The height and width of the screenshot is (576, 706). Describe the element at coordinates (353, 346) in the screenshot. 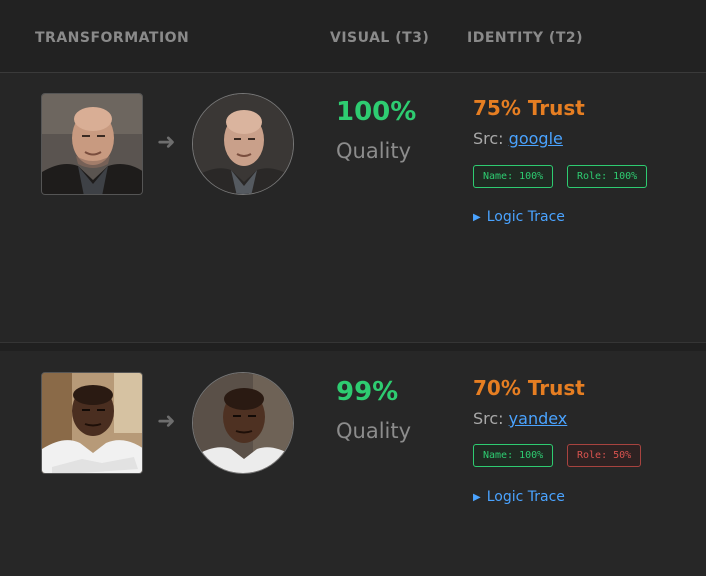

I see `row-divider` at that location.